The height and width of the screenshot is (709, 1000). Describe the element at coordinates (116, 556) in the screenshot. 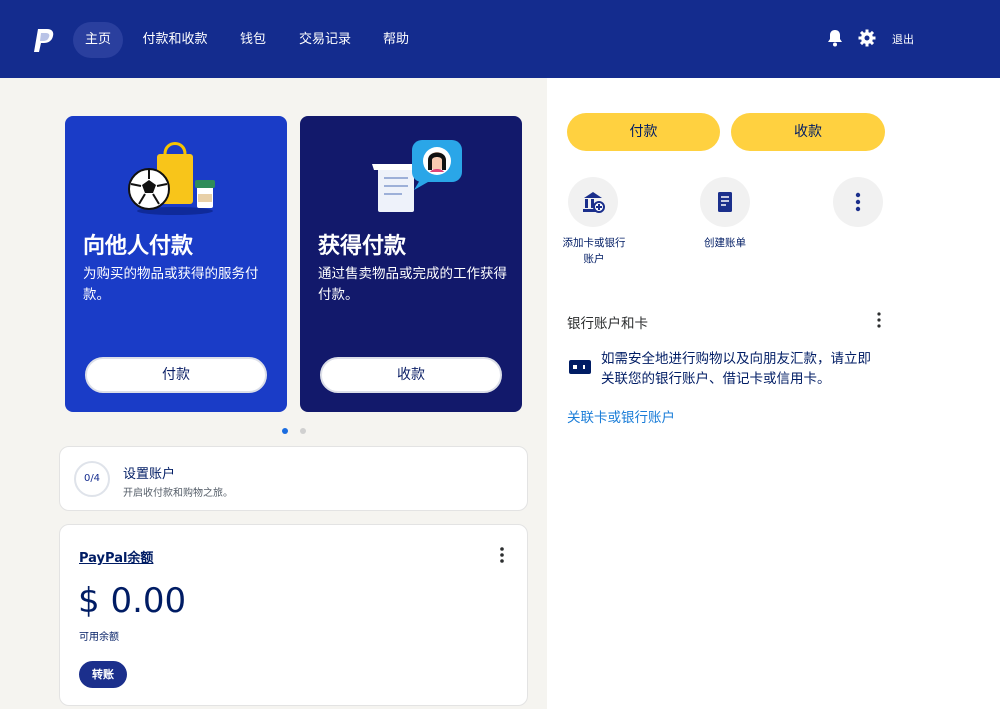

I see `balance-title-link: PayPal余额` at that location.